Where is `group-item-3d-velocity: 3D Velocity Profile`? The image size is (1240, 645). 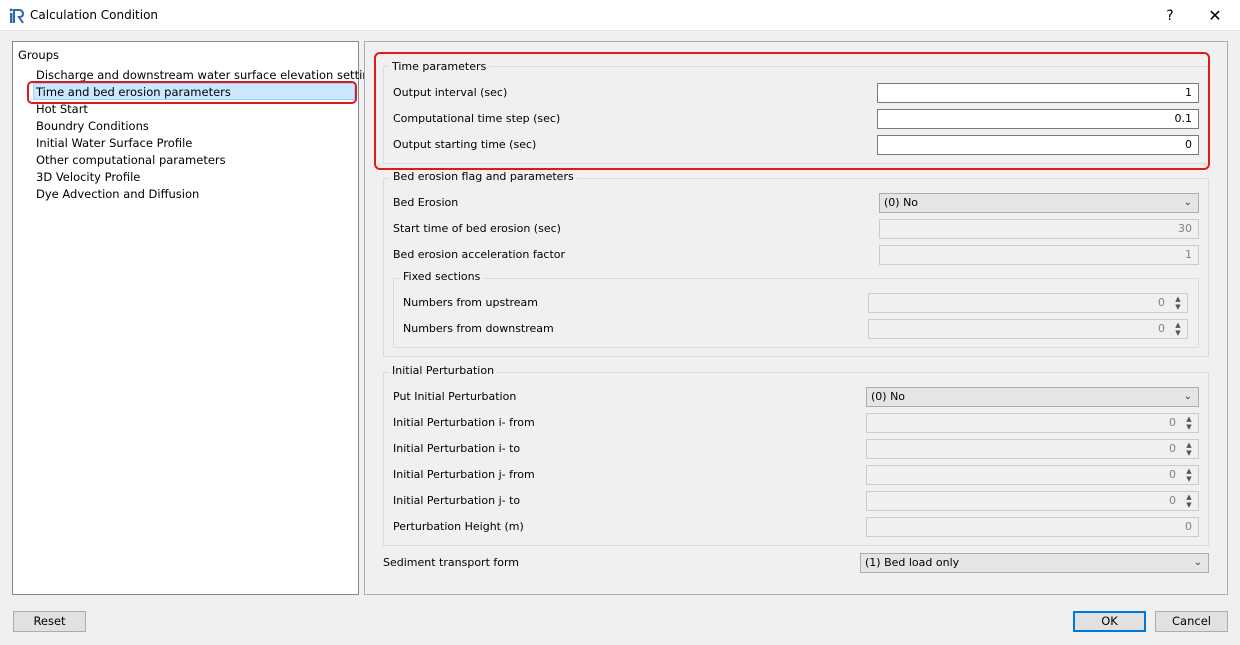
group-item-3d-velocity: 3D Velocity Profile is located at coordinates (88, 177).